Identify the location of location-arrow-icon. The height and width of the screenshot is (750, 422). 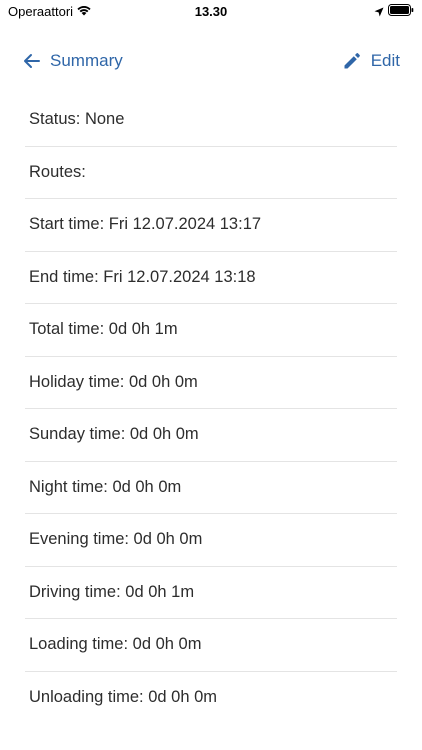
(379, 11).